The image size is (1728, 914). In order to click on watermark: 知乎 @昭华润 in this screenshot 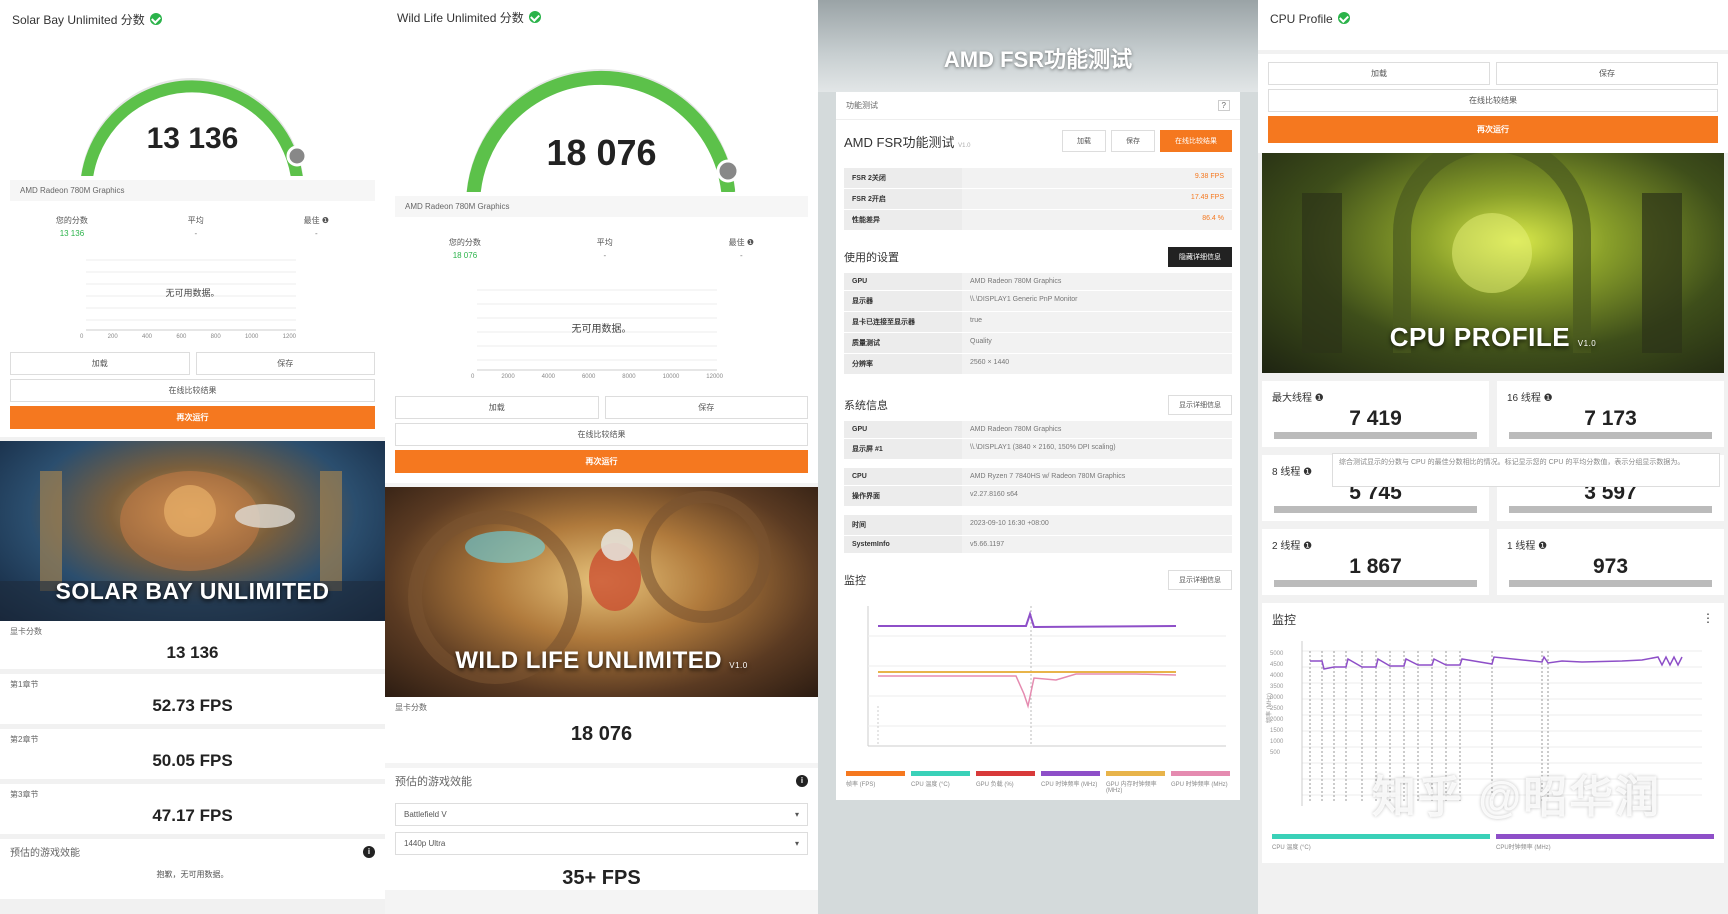, I will do `click(1517, 797)`.